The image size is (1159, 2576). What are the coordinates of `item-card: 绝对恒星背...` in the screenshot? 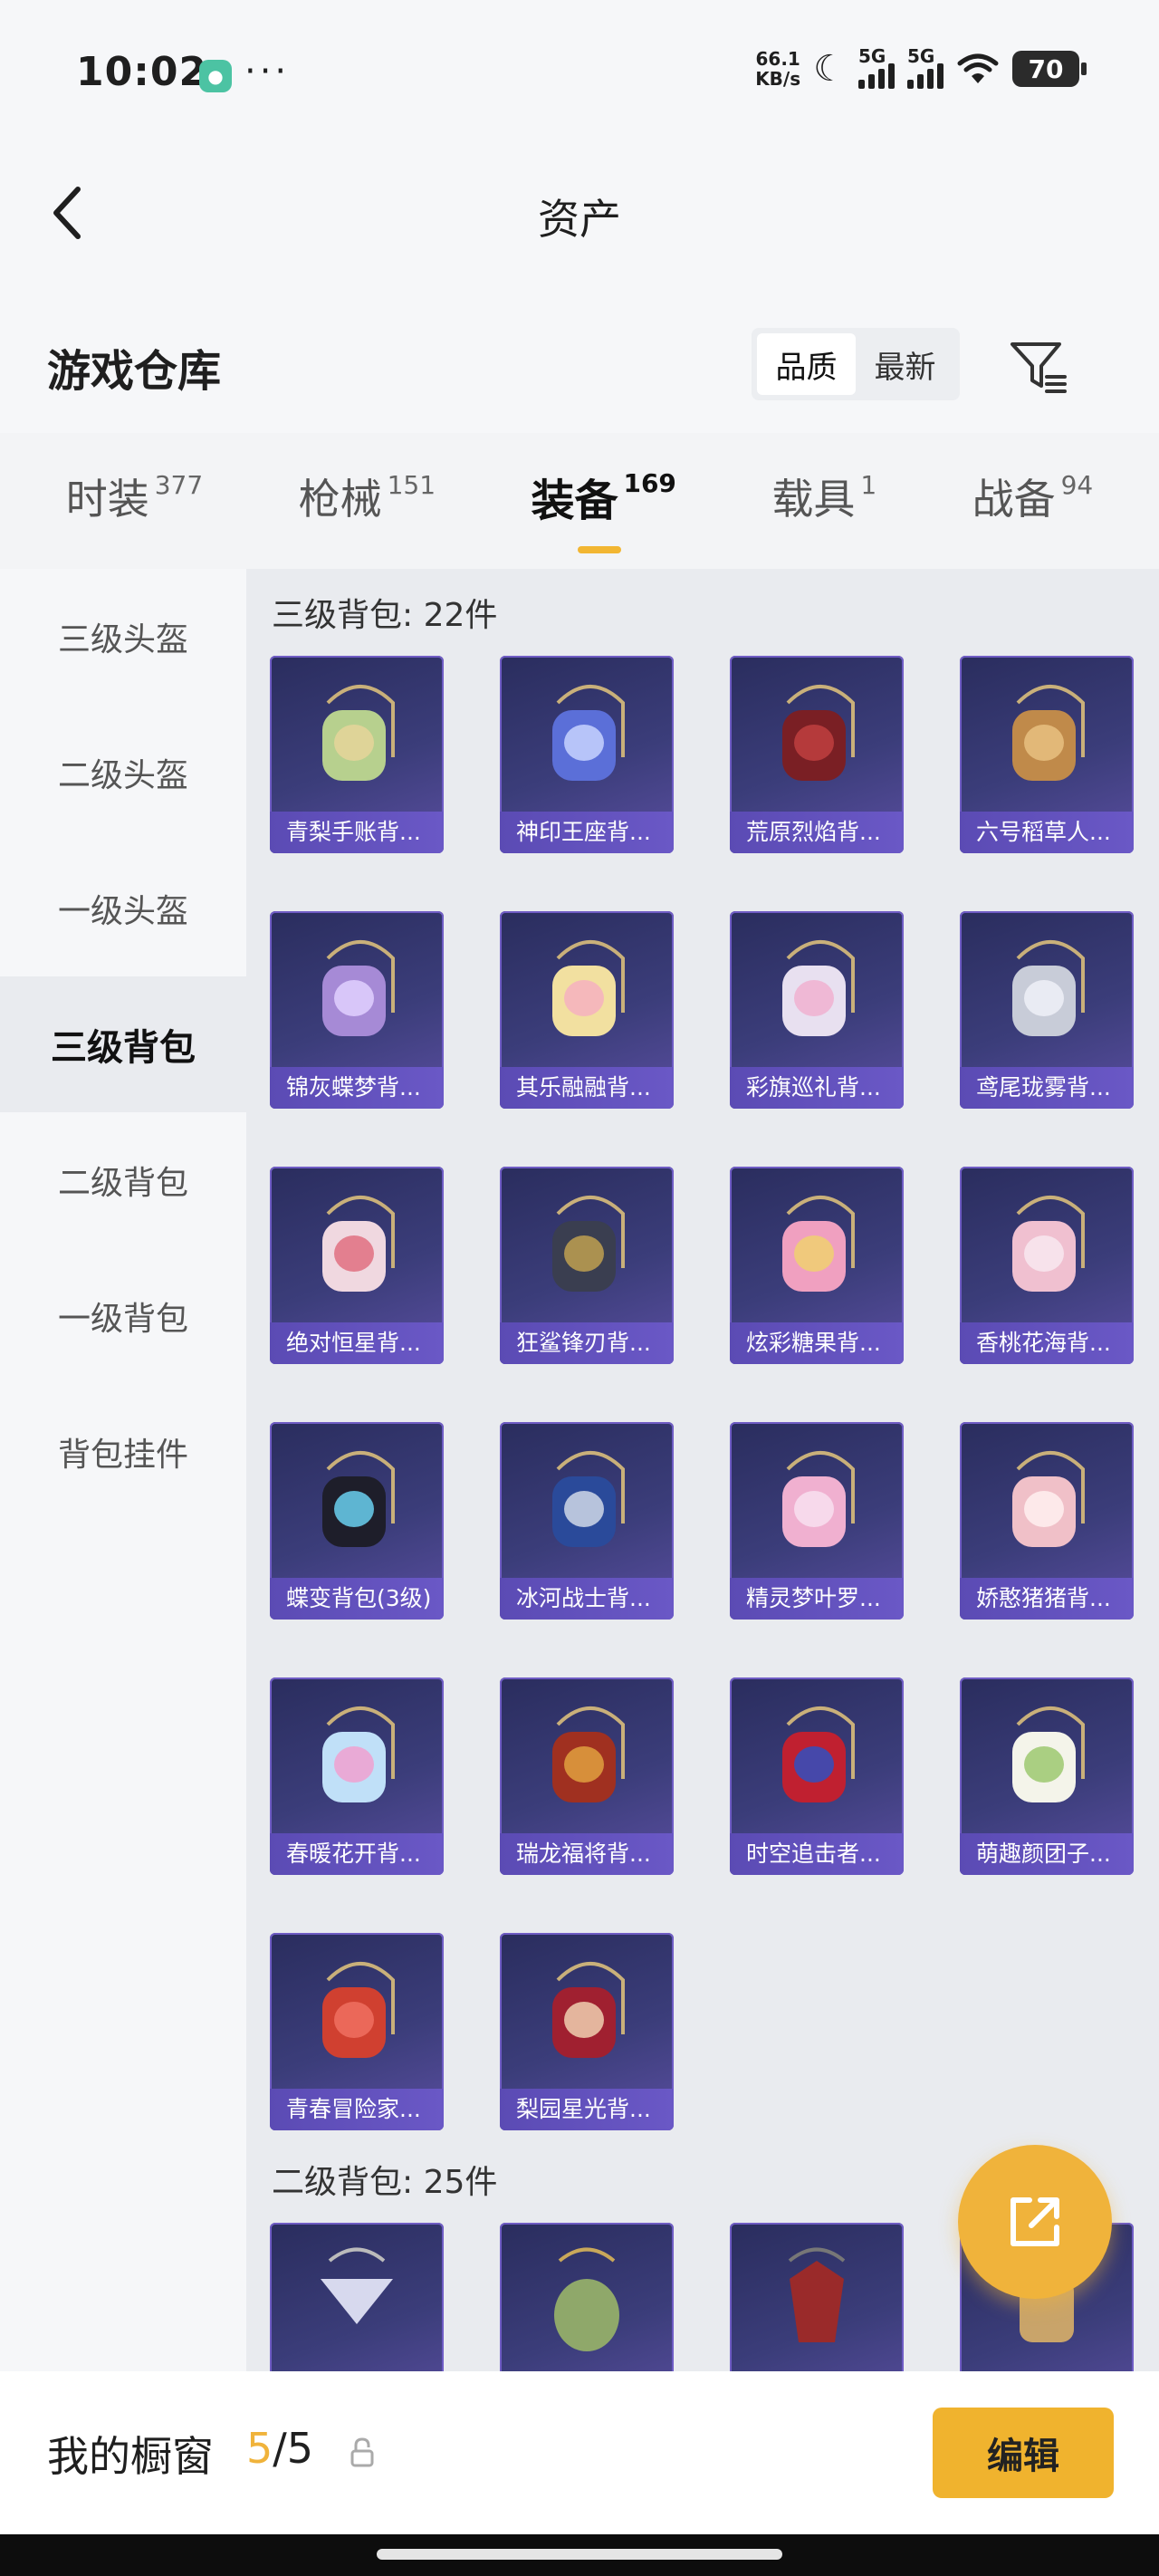 It's located at (357, 1265).